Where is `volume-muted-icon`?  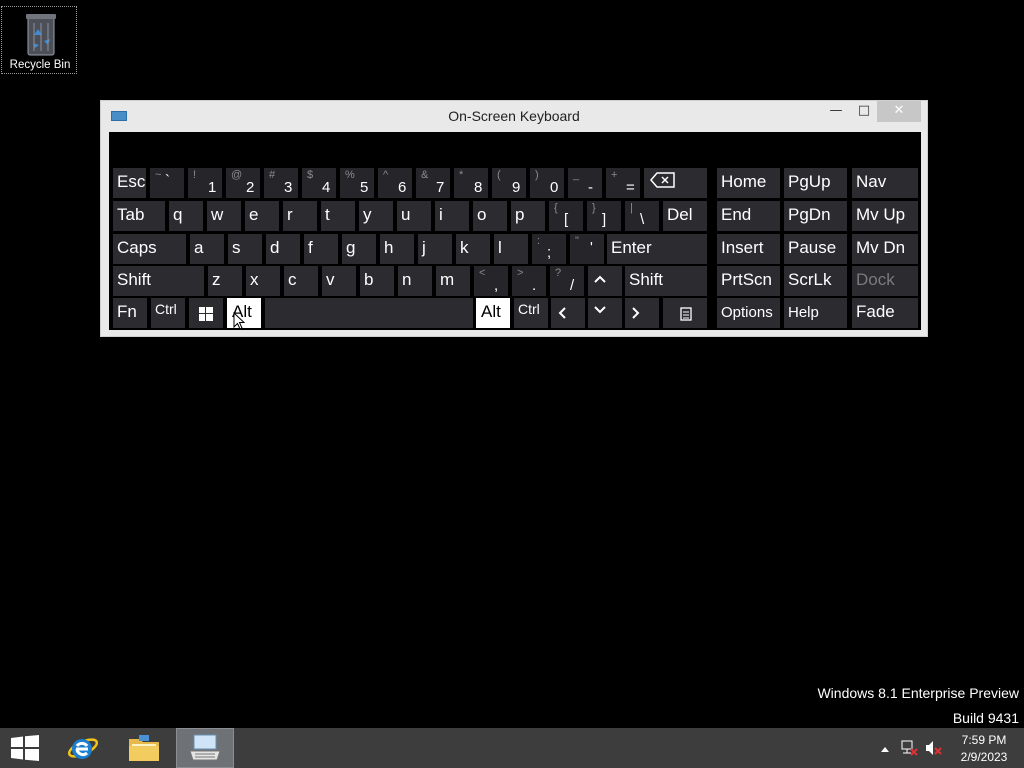
volume-muted-icon is located at coordinates (933, 748).